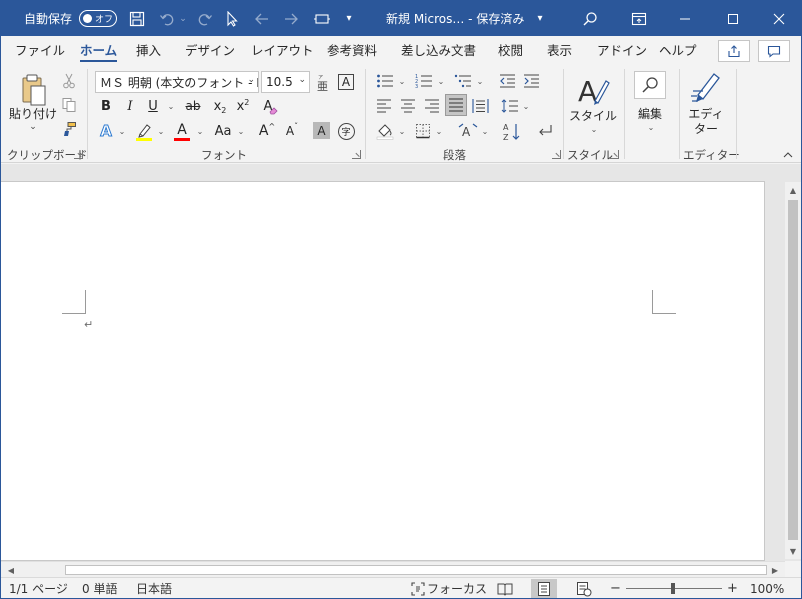 The height and width of the screenshot is (599, 802). I want to click on bullets-chevron-icon: ⌄, so click(401, 81).